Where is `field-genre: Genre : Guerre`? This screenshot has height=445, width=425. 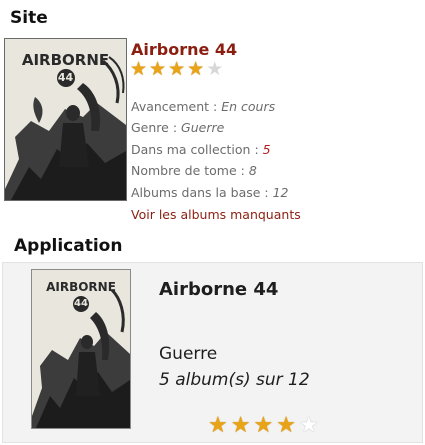 field-genre: Genre : Guerre is located at coordinates (177, 127).